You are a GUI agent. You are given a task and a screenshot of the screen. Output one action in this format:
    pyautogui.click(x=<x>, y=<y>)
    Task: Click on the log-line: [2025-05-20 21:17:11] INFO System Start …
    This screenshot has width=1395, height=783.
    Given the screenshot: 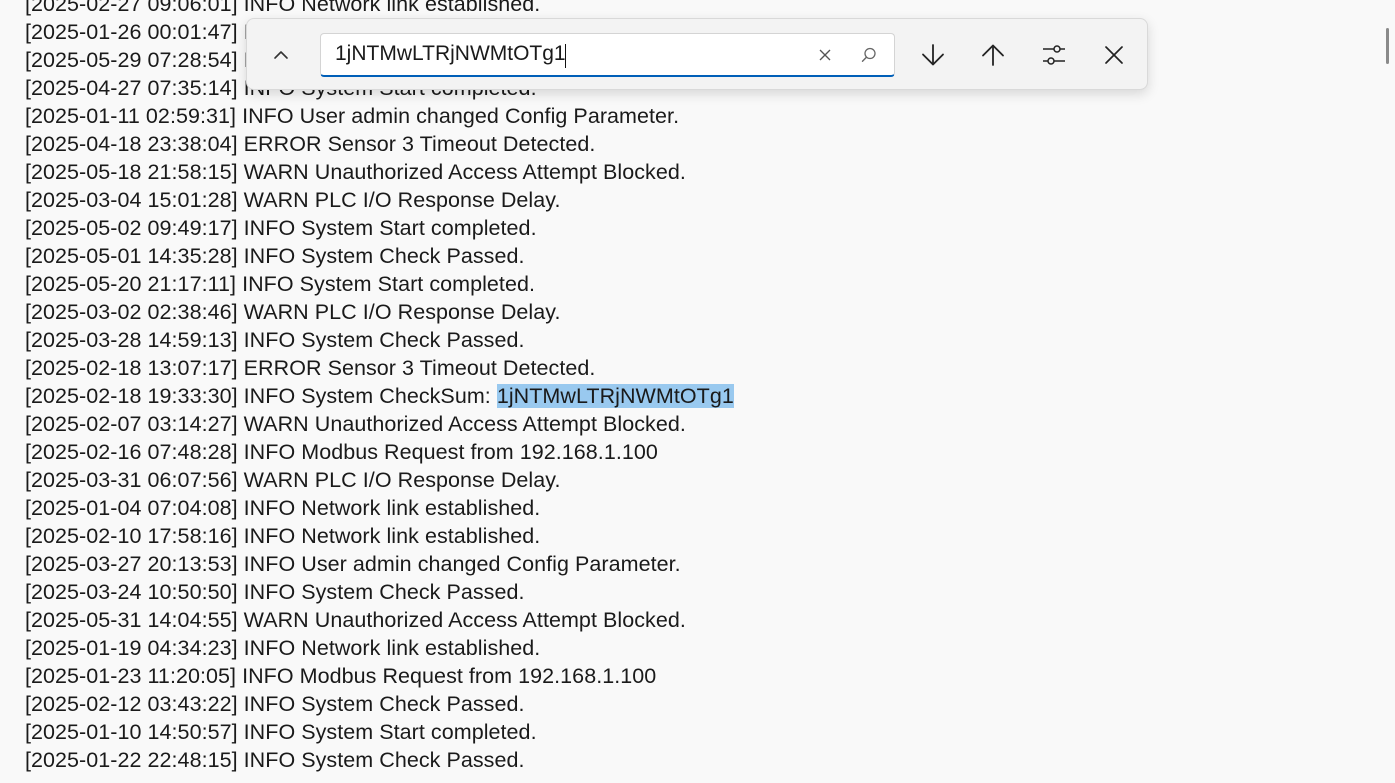 What is the action you would take?
    pyautogui.click(x=280, y=284)
    